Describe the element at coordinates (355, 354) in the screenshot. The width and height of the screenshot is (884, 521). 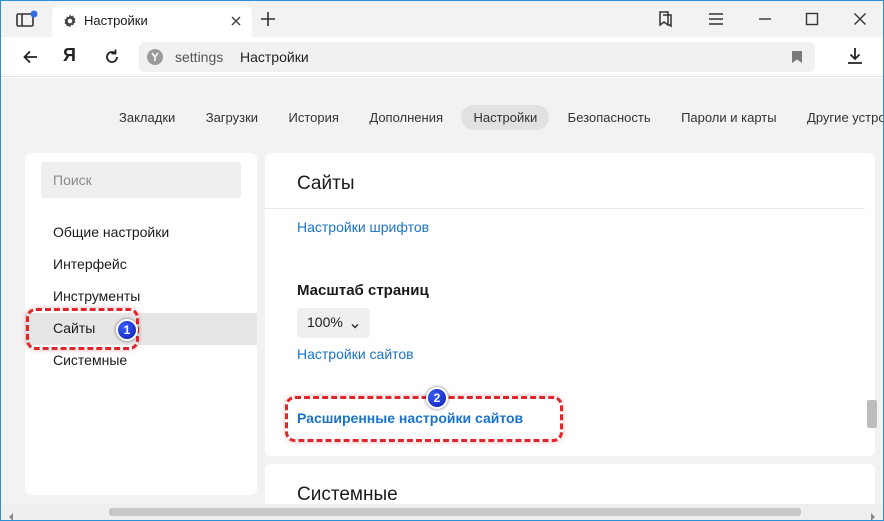
I see `site-settings-link: Настройки сайтов` at that location.